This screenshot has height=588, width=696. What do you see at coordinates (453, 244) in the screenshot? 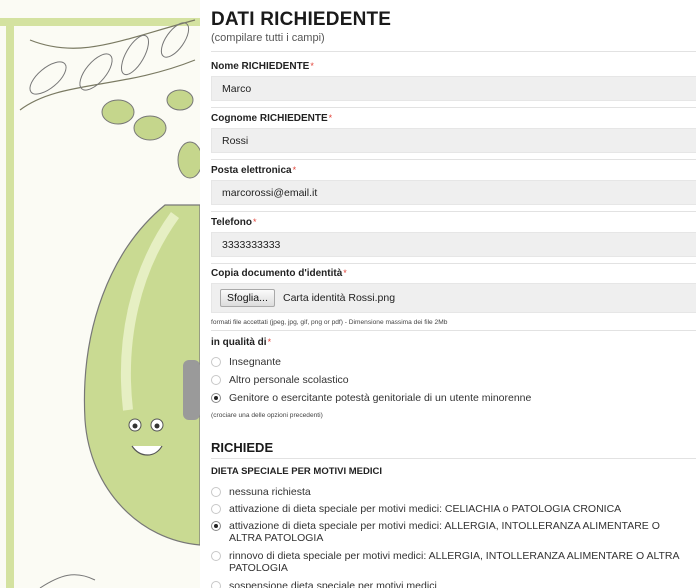
I see `telefono-input: 3333333333` at bounding box center [453, 244].